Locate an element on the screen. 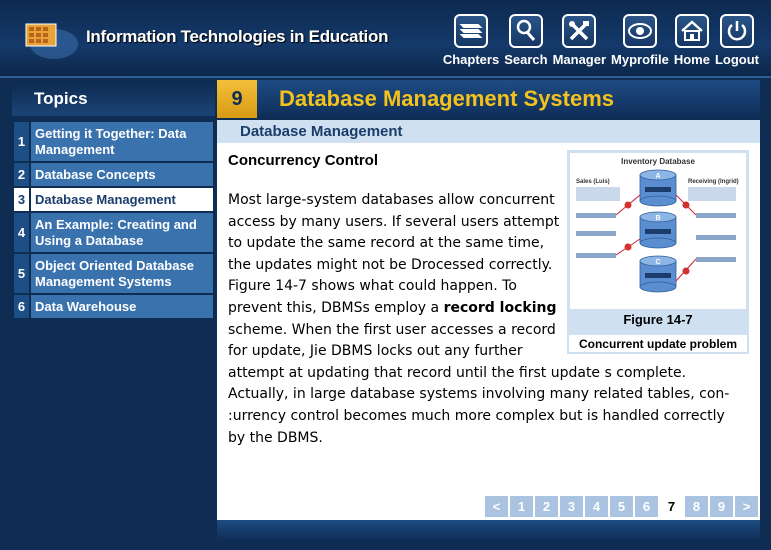  topic-label: Data Warehouse is located at coordinates (122, 306).